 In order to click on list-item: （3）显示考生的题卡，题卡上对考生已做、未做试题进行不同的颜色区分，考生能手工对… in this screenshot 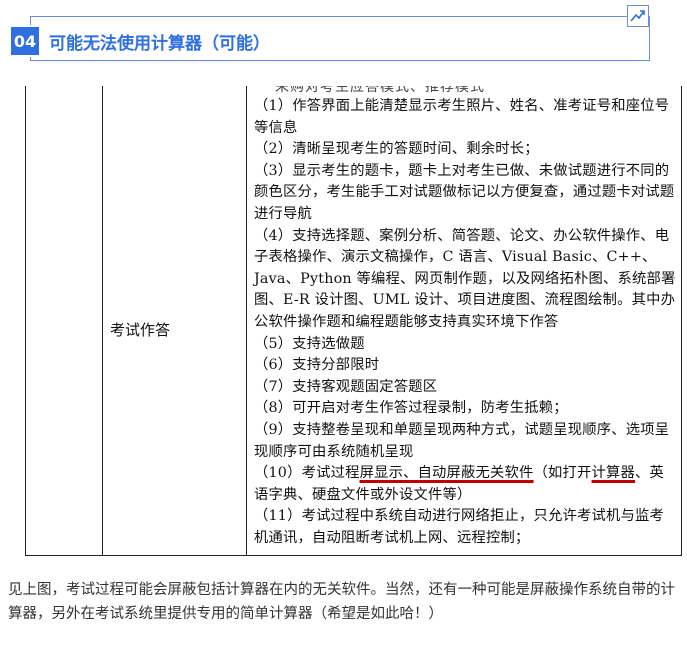, I will do `click(464, 192)`.